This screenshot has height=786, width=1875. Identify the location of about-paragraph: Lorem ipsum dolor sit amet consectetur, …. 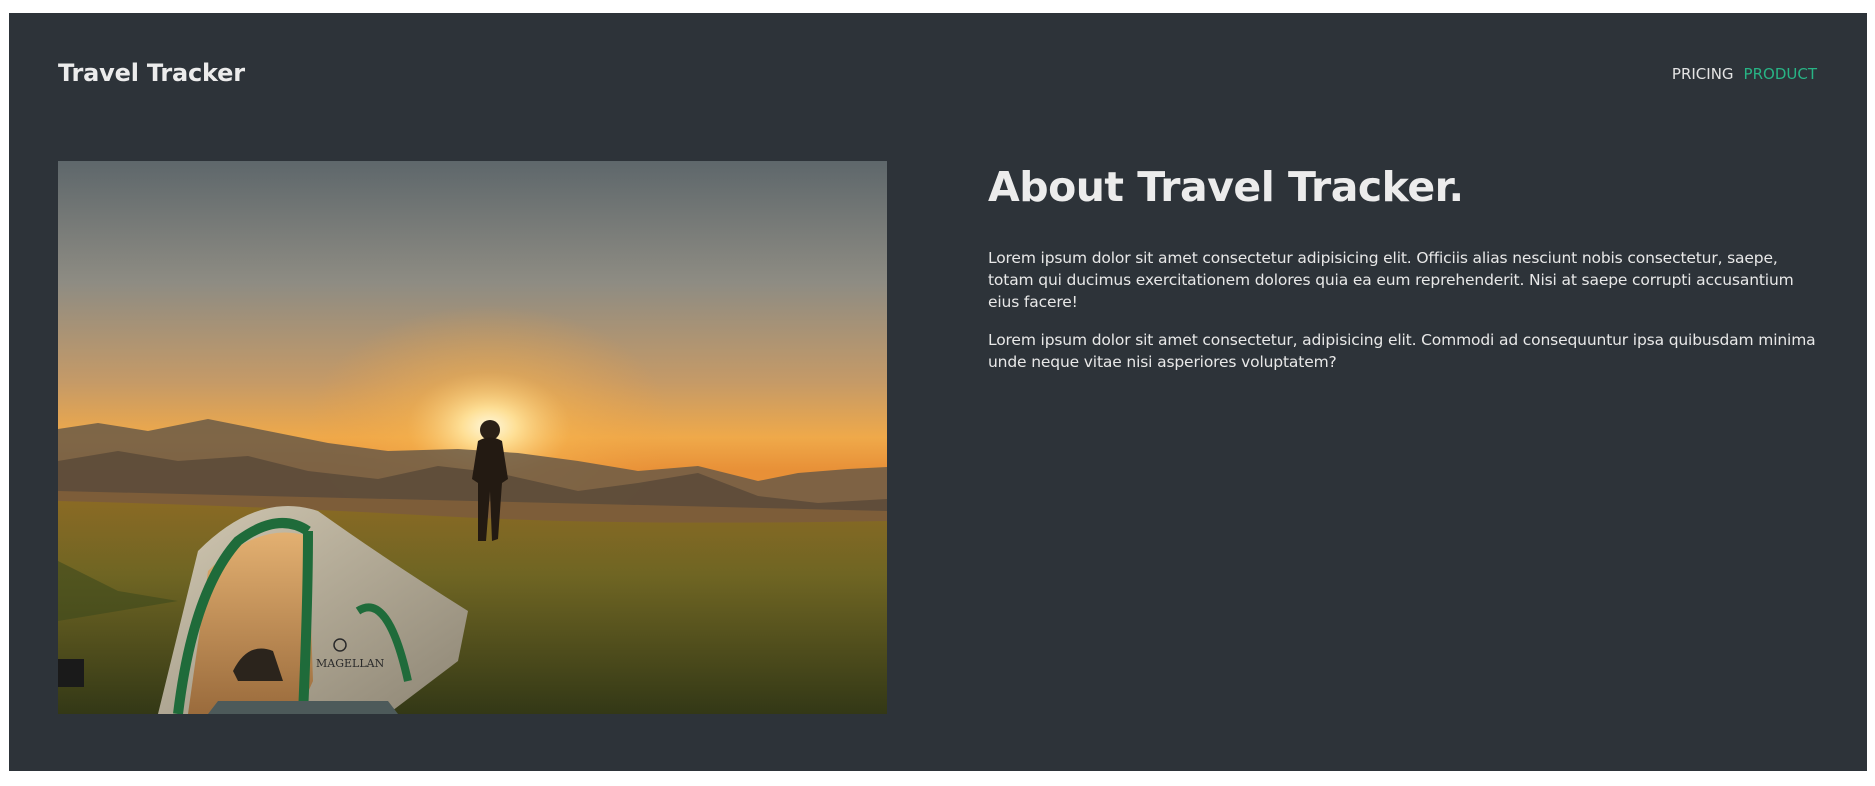
(1402, 351).